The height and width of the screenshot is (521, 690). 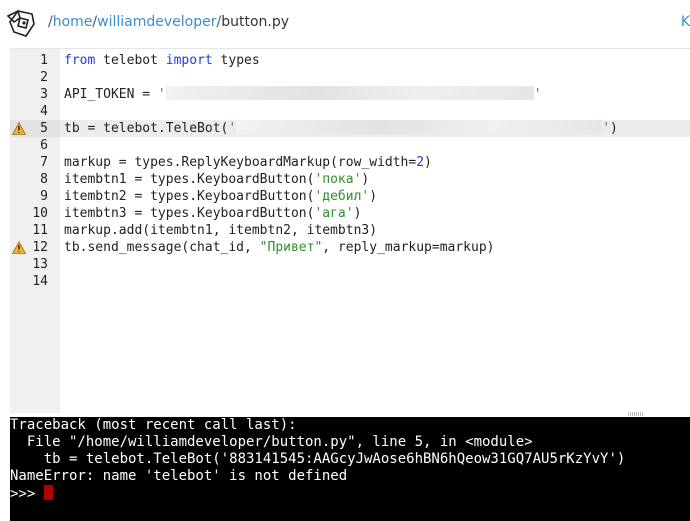 What do you see at coordinates (40, 213) in the screenshot?
I see `line-number-text: 10` at bounding box center [40, 213].